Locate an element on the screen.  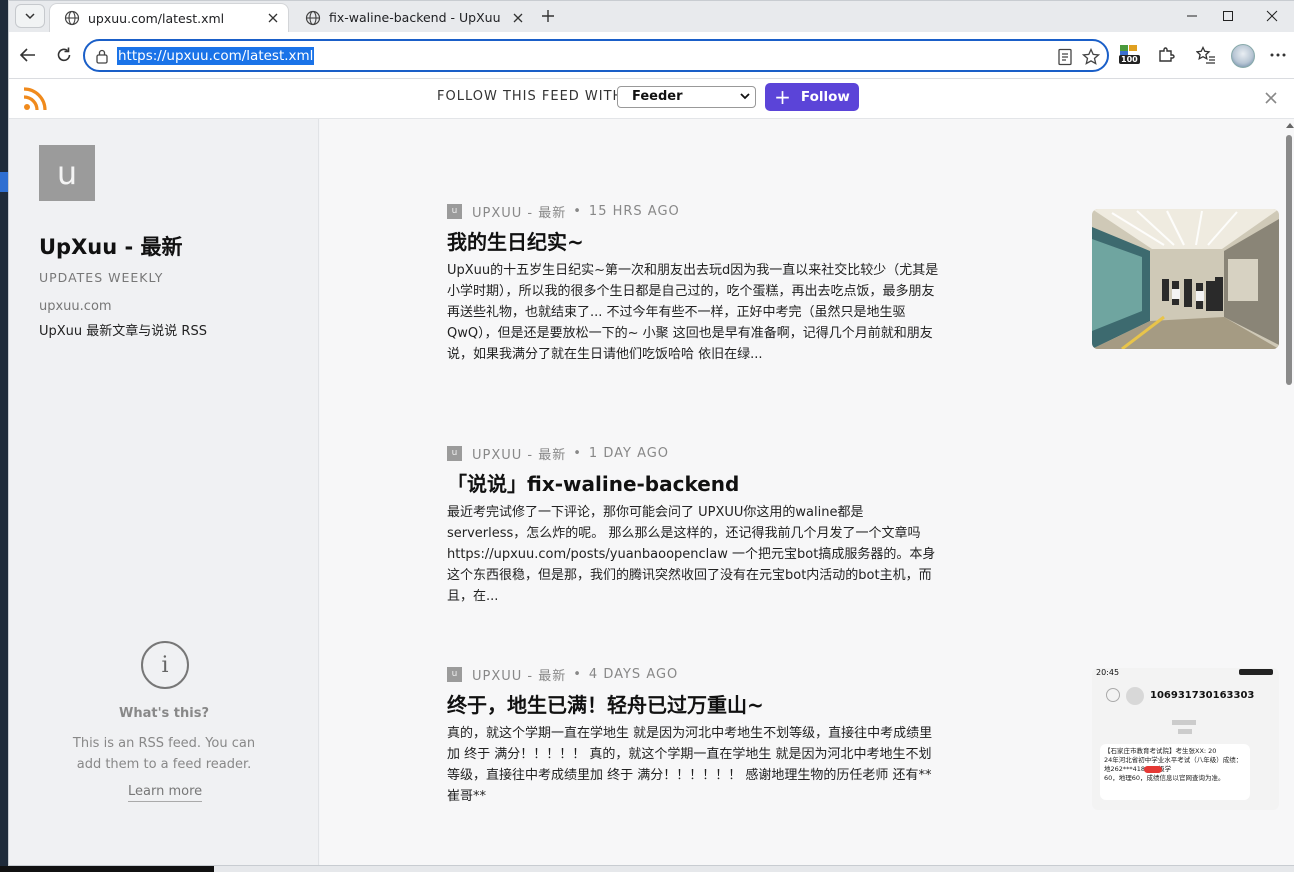
extensions-button is located at coordinates (1166, 55).